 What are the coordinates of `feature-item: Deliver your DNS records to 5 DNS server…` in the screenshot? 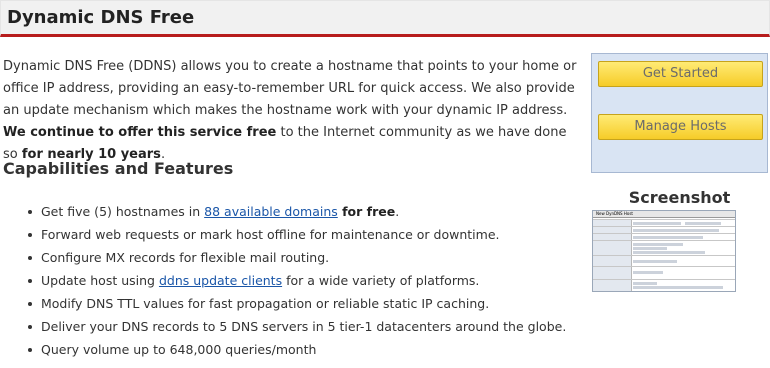 It's located at (294, 326).